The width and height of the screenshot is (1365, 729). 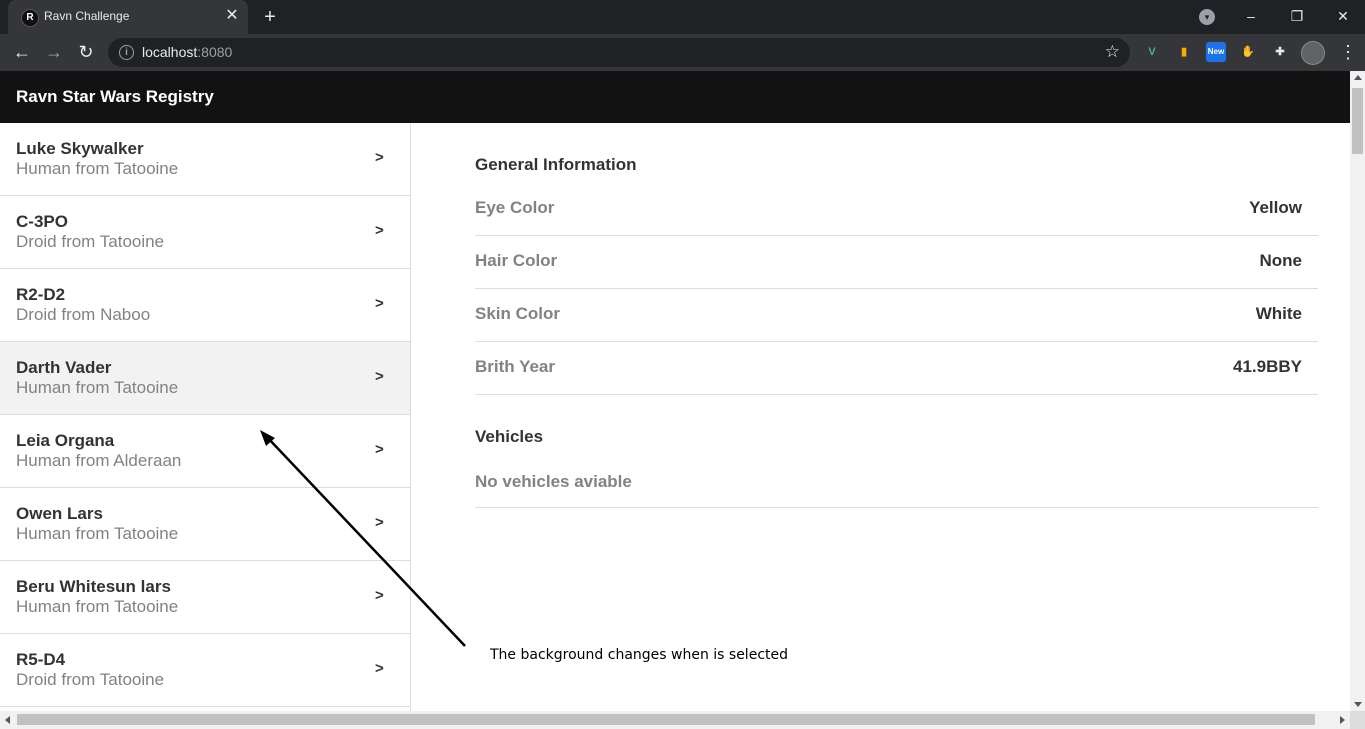 I want to click on no-vehicles-text: No vehicles aviable, so click(x=553, y=481).